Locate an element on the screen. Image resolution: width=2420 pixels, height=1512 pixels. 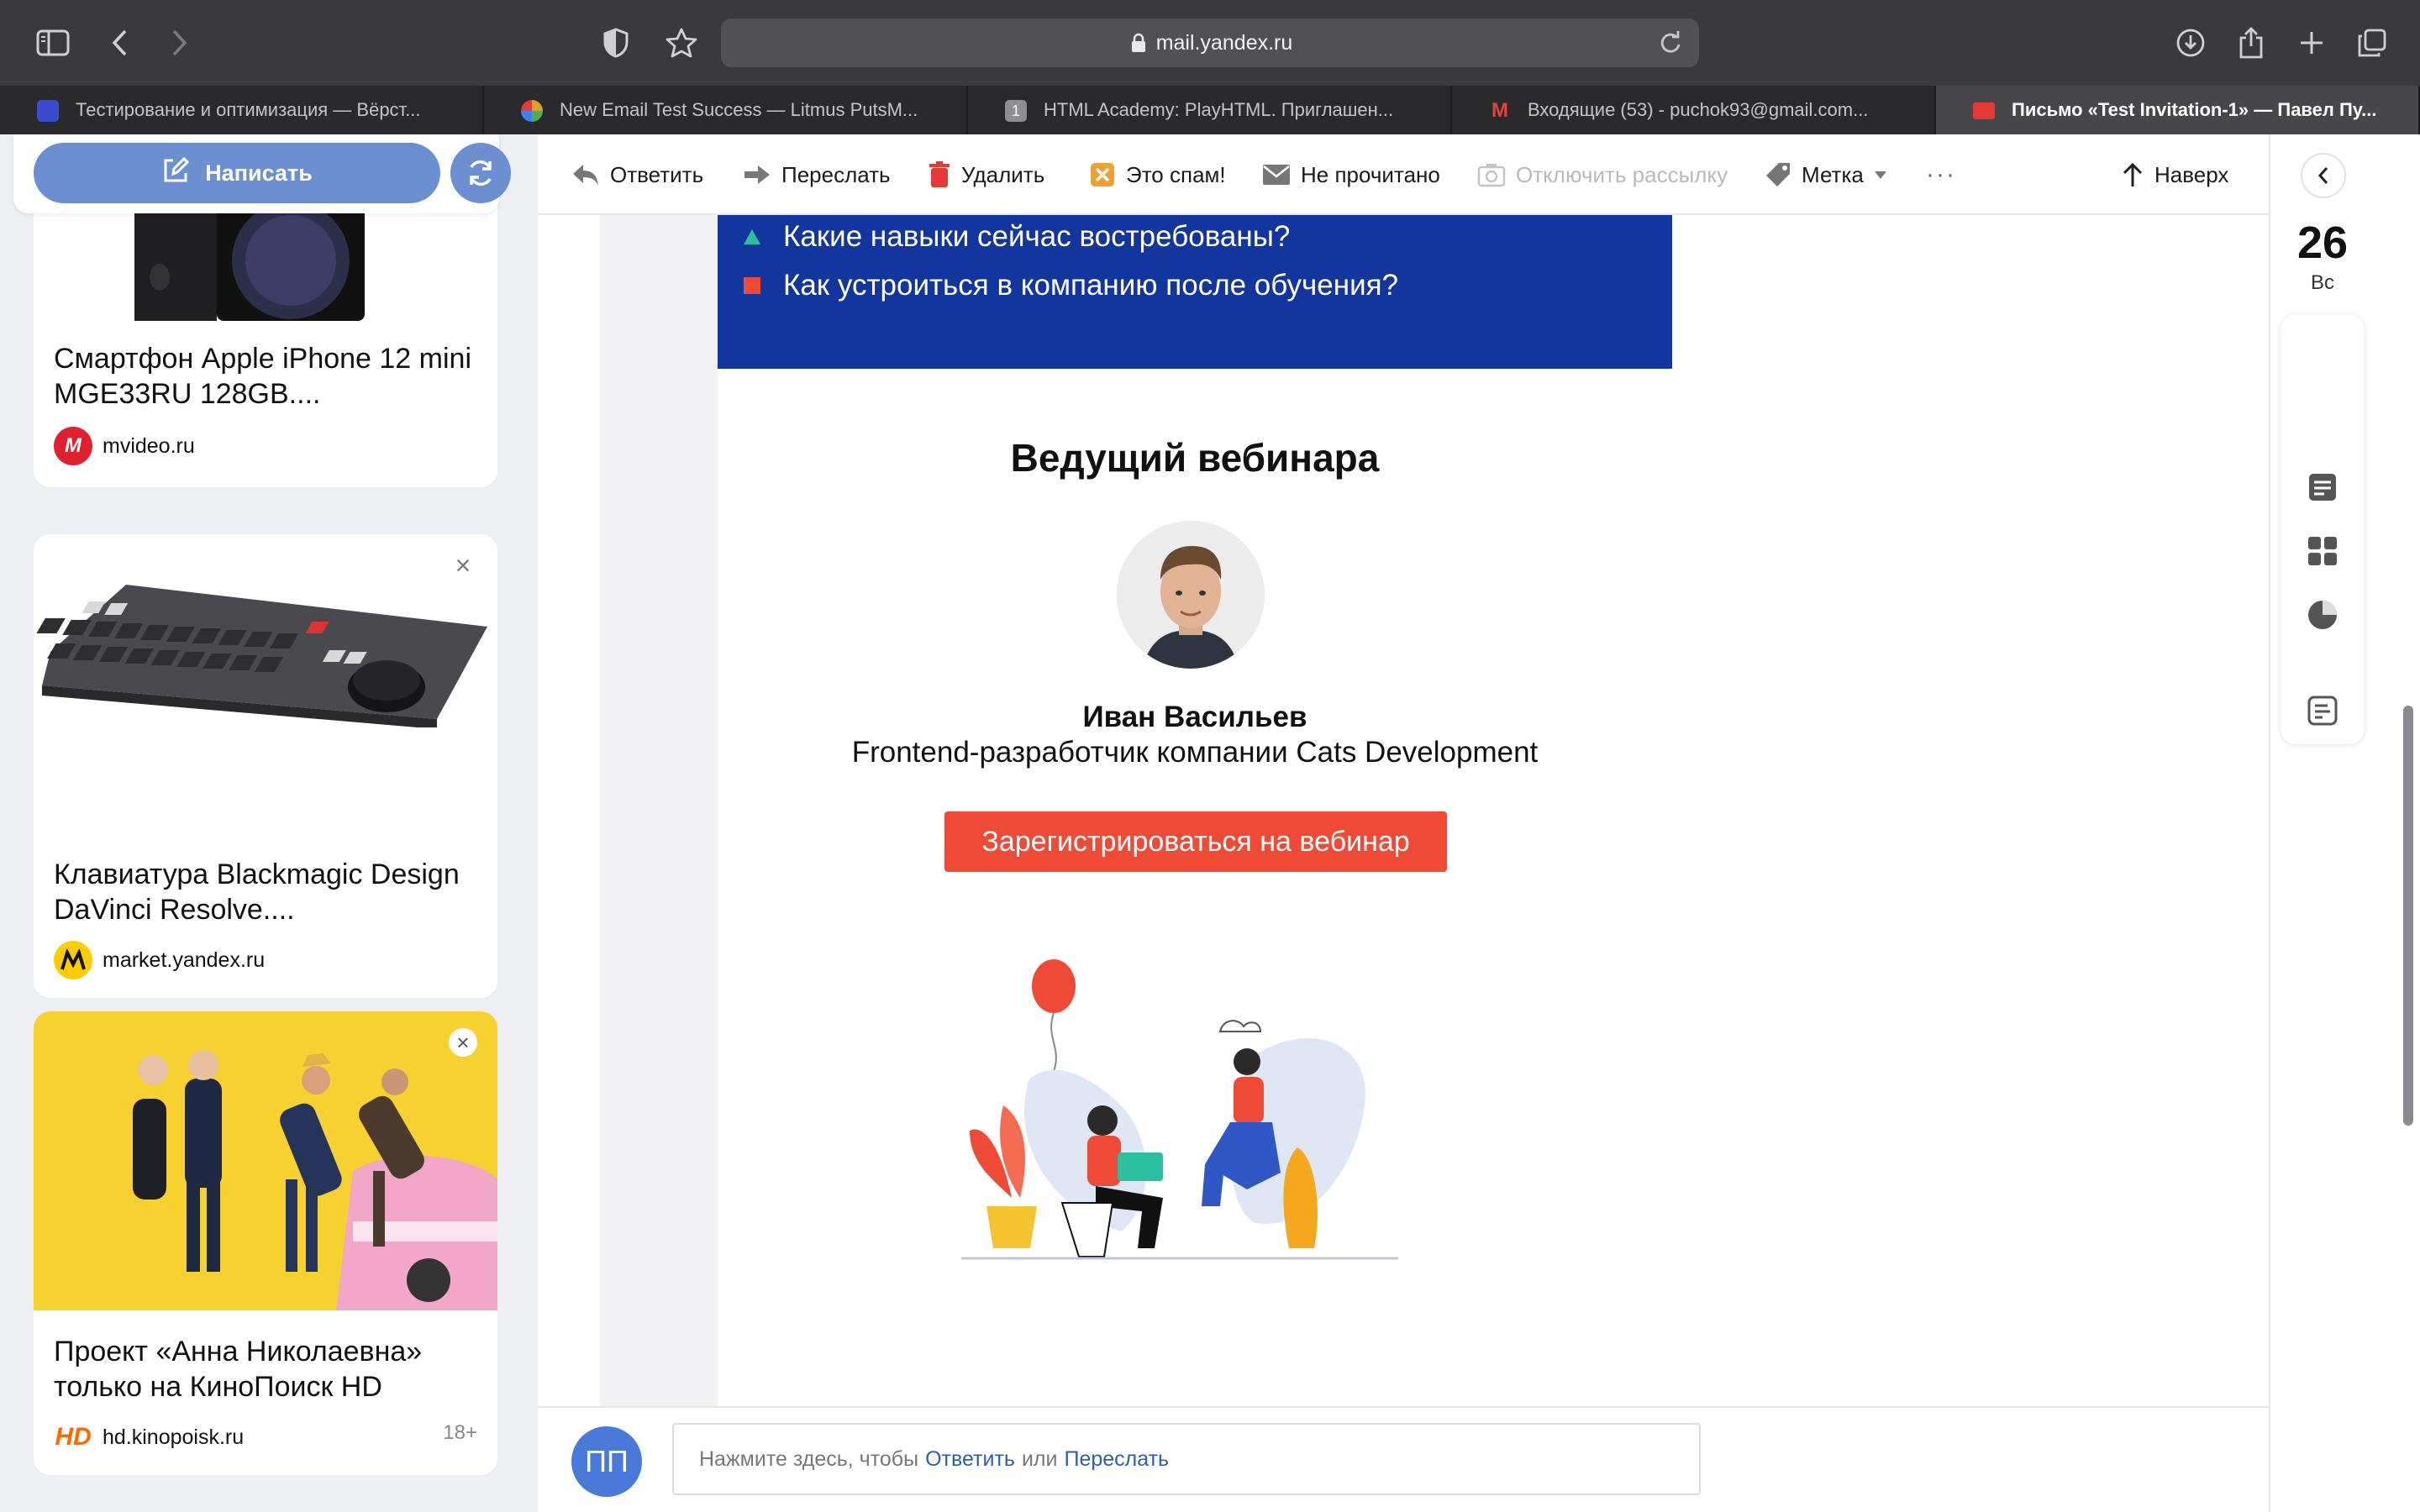
ad-source: market.yandex.ru is located at coordinates (159, 960).